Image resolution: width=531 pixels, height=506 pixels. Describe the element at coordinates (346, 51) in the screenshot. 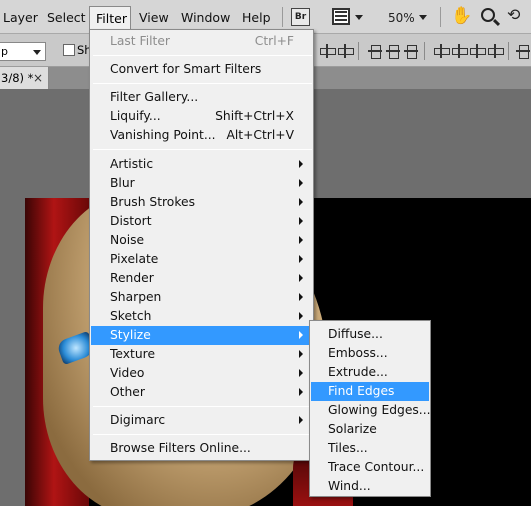

I see `align-center-icon` at that location.